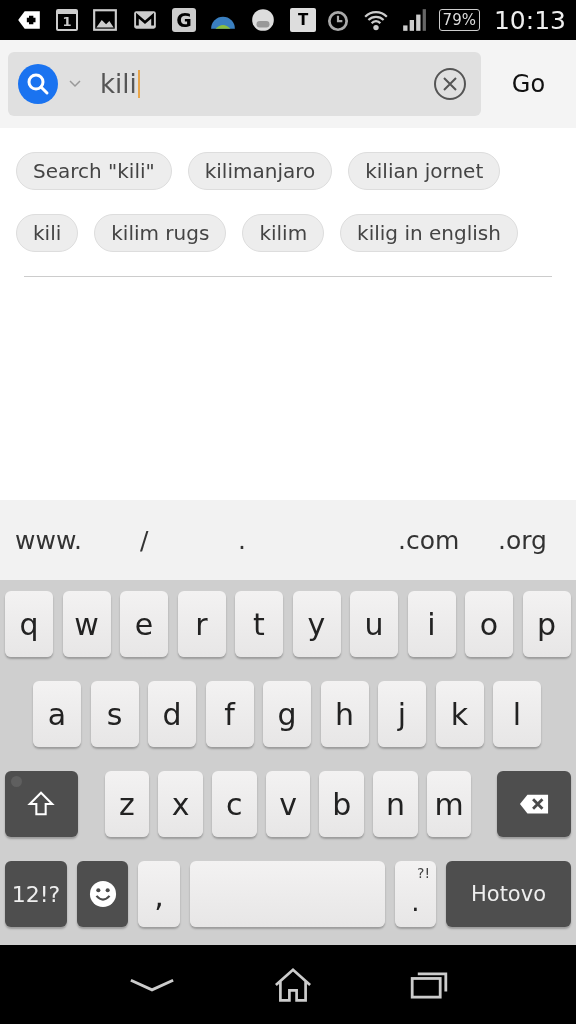 The height and width of the screenshot is (1024, 576). What do you see at coordinates (287, 714) in the screenshot?
I see `letter-key: g` at bounding box center [287, 714].